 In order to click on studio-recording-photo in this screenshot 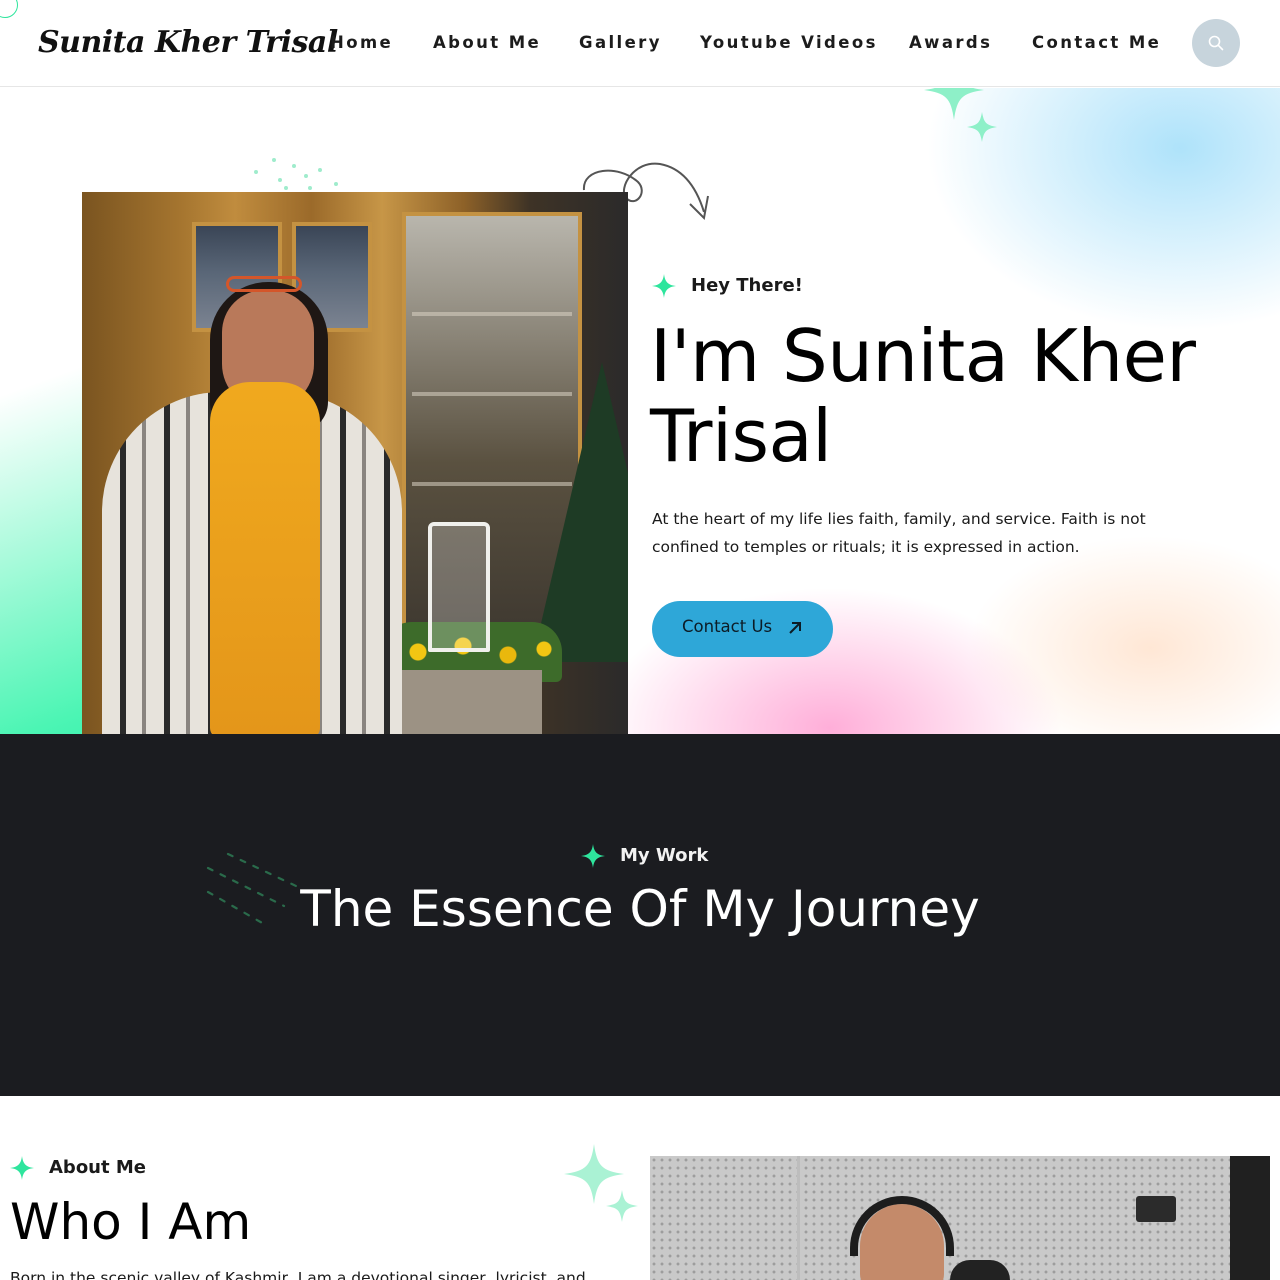, I will do `click(960, 1218)`.